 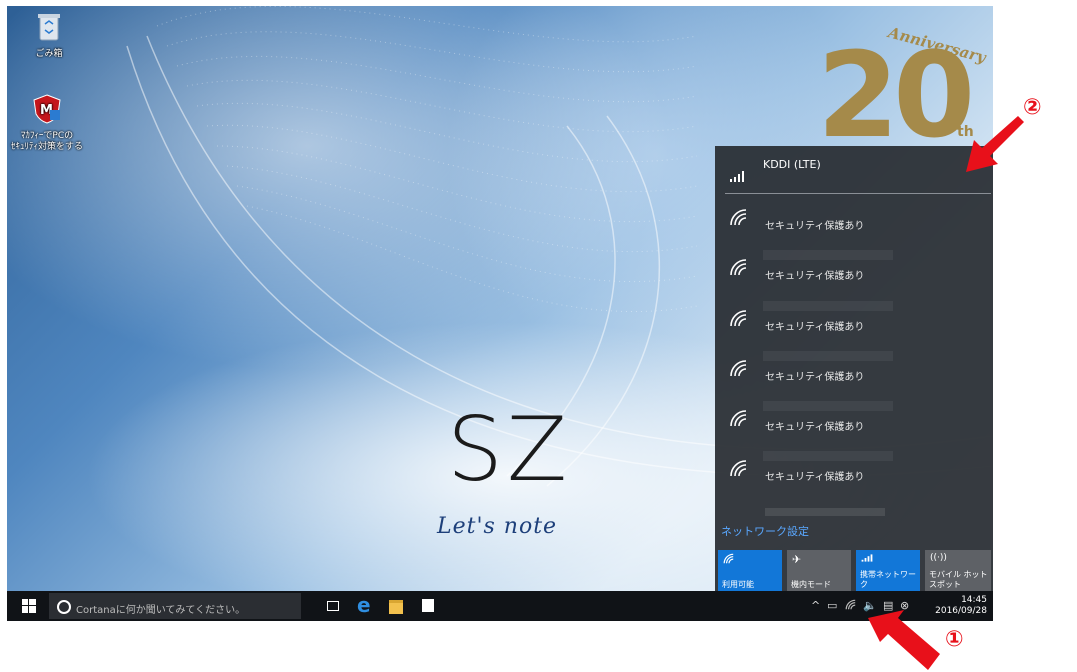 I want to click on network-tray-icon, so click(x=851, y=606).